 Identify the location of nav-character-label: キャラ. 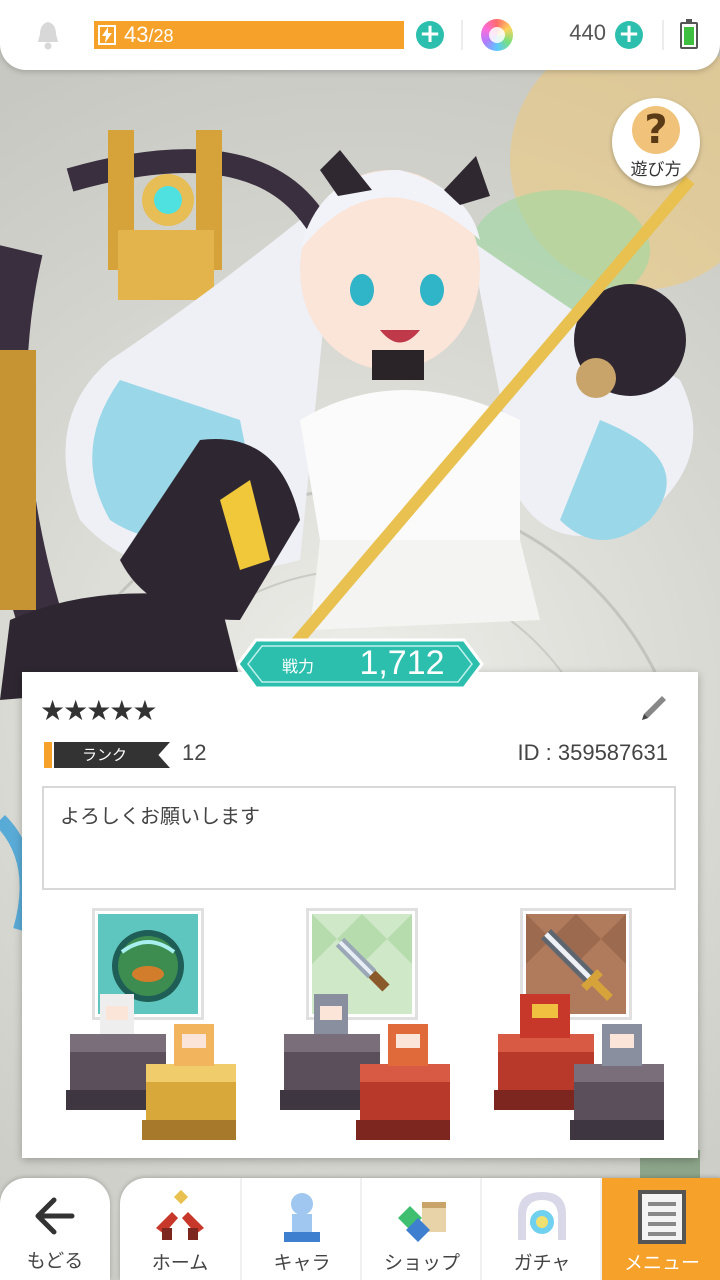
(302, 1263).